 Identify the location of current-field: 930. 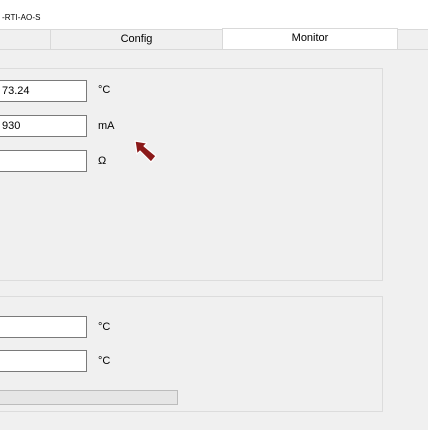
(43, 126).